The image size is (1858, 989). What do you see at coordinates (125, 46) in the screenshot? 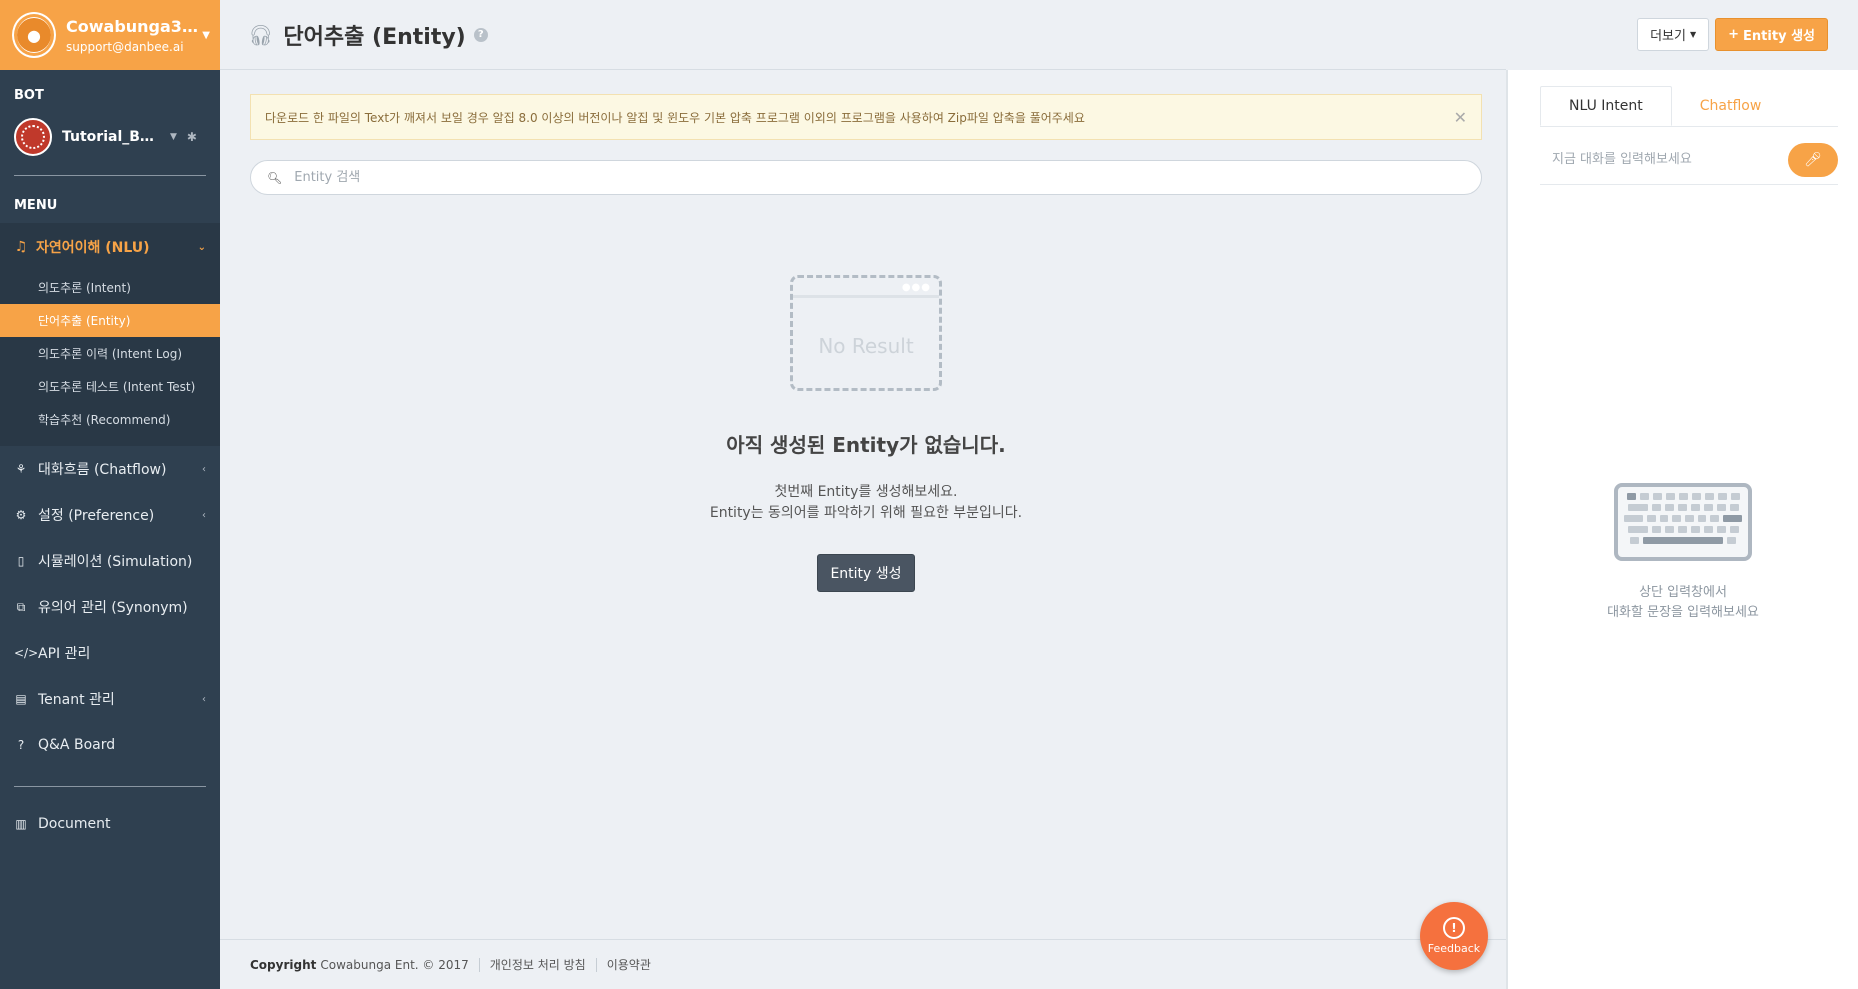
I see `user-email: support@danbee.ai` at bounding box center [125, 46].